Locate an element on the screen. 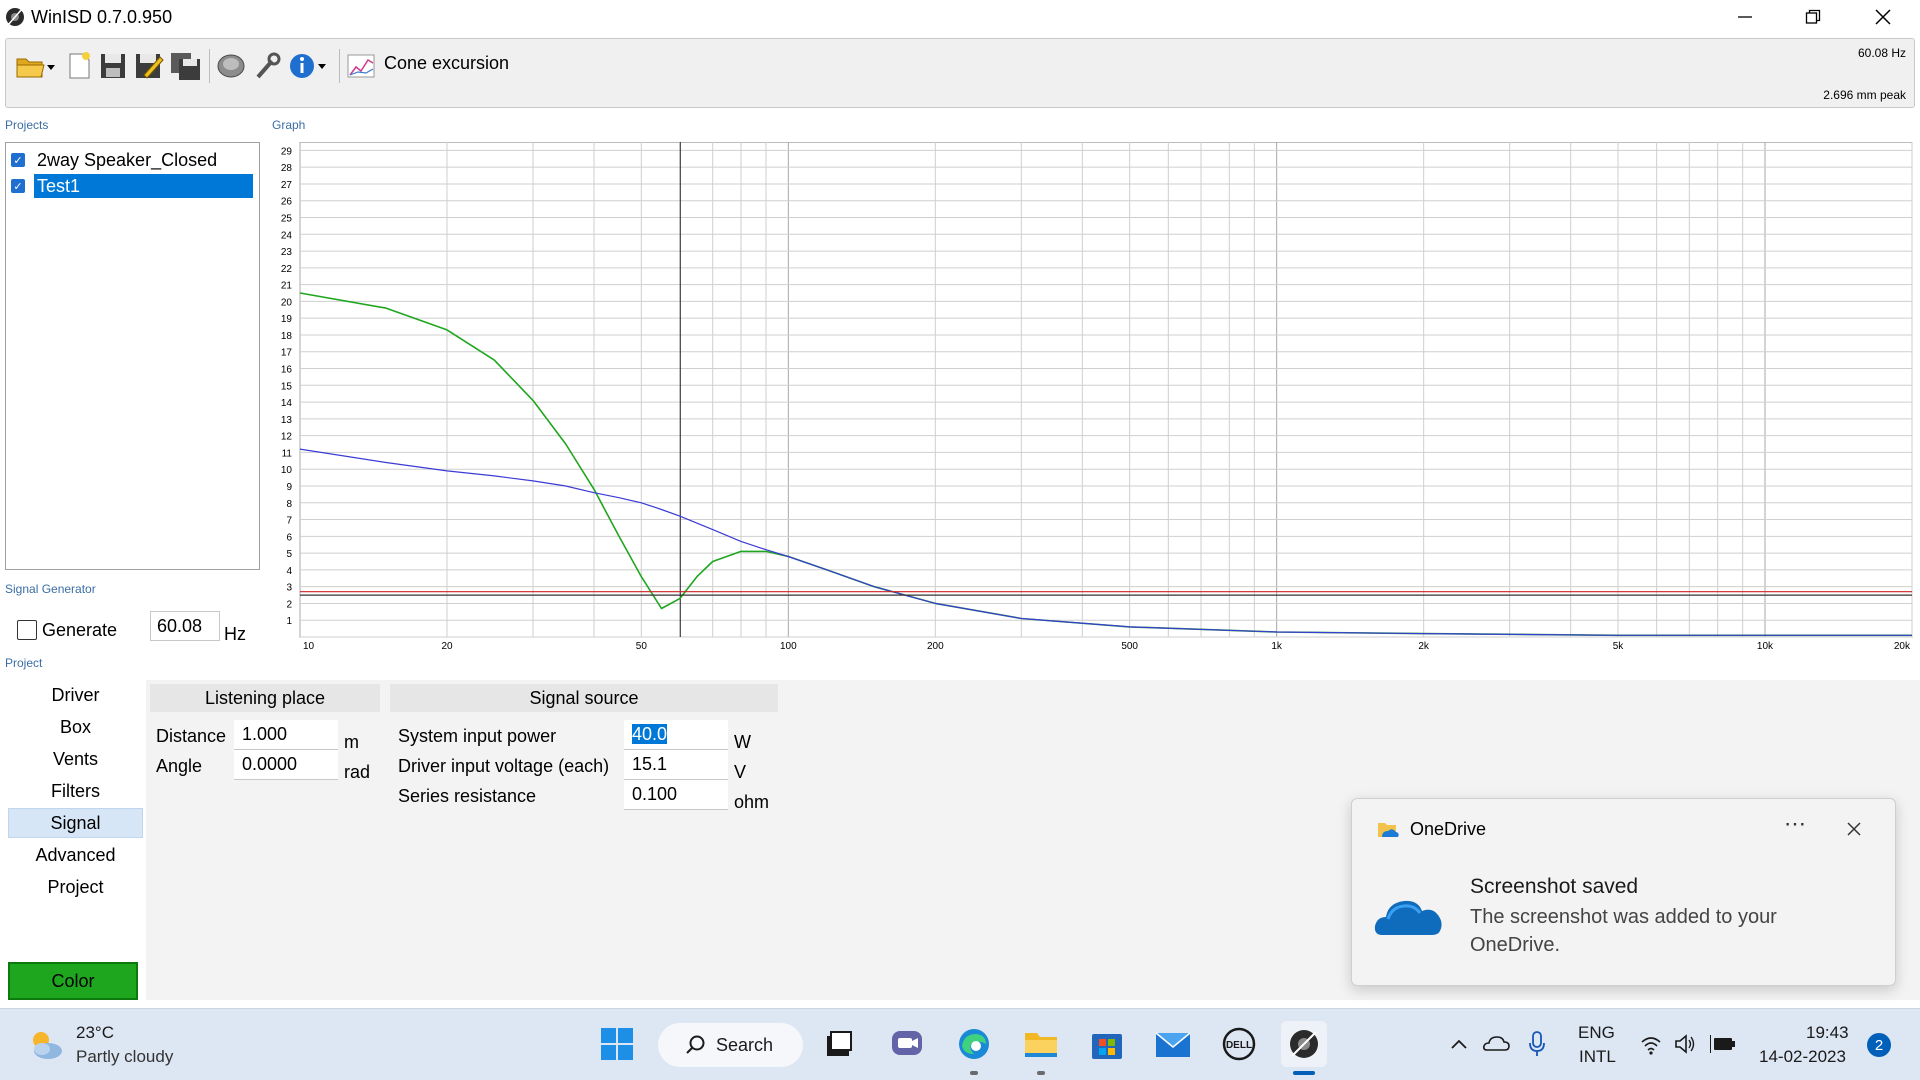 Image resolution: width=1920 pixels, height=1080 pixels. wifi-icon is located at coordinates (1651, 1044).